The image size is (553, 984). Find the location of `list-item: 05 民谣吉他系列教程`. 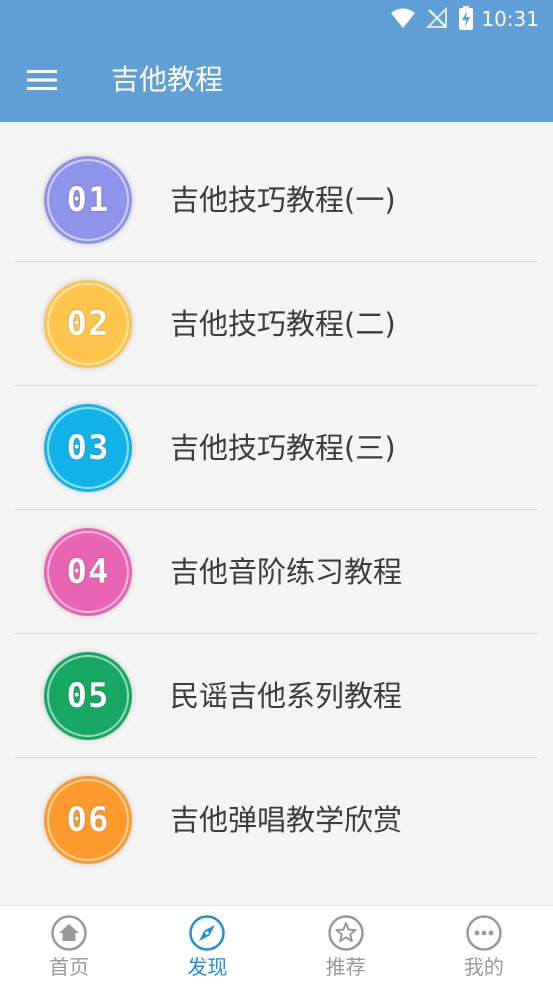

list-item: 05 民谣吉他系列教程 is located at coordinates (276, 696).